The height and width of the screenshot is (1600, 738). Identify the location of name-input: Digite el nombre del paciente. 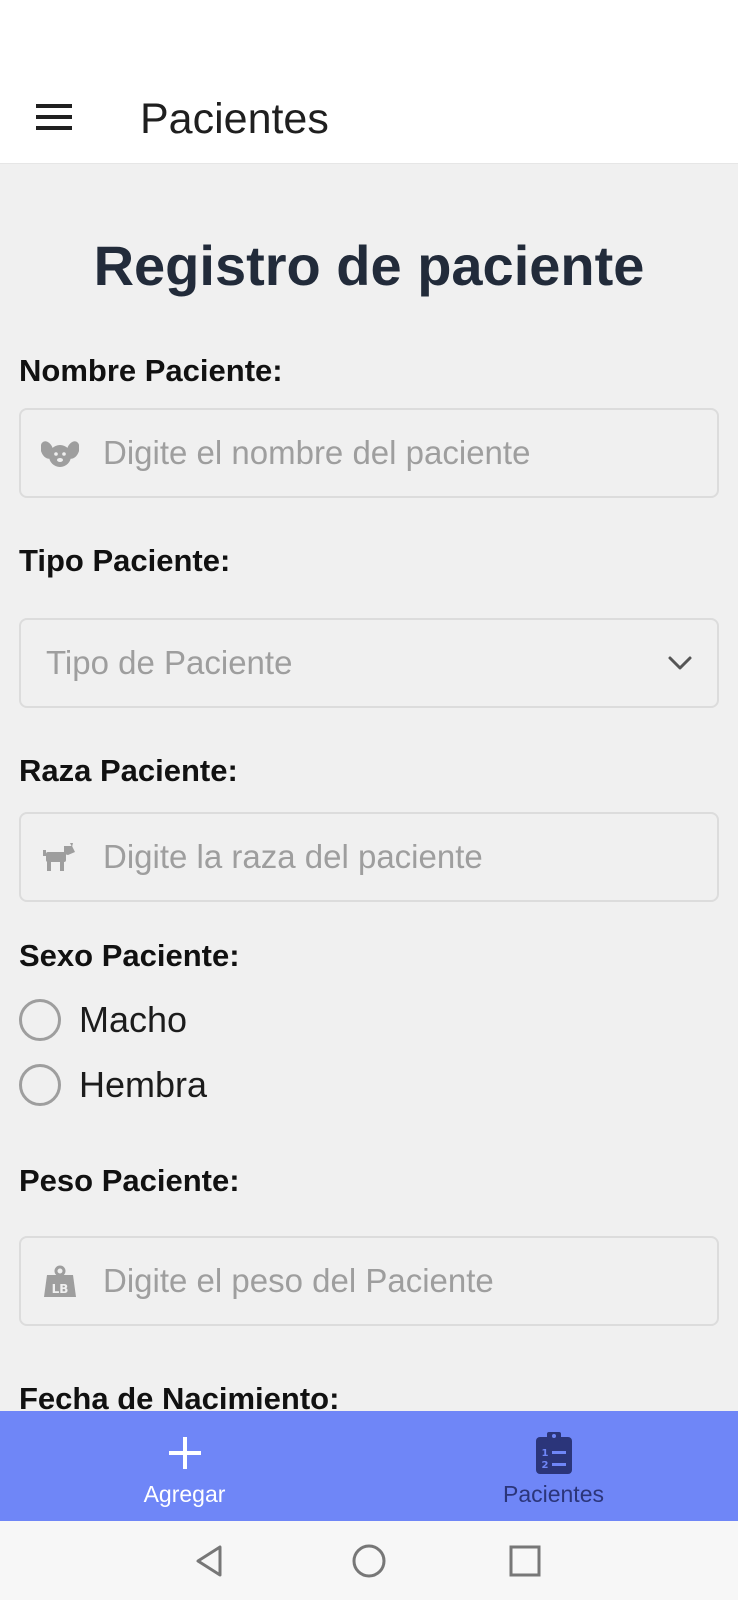
(369, 453).